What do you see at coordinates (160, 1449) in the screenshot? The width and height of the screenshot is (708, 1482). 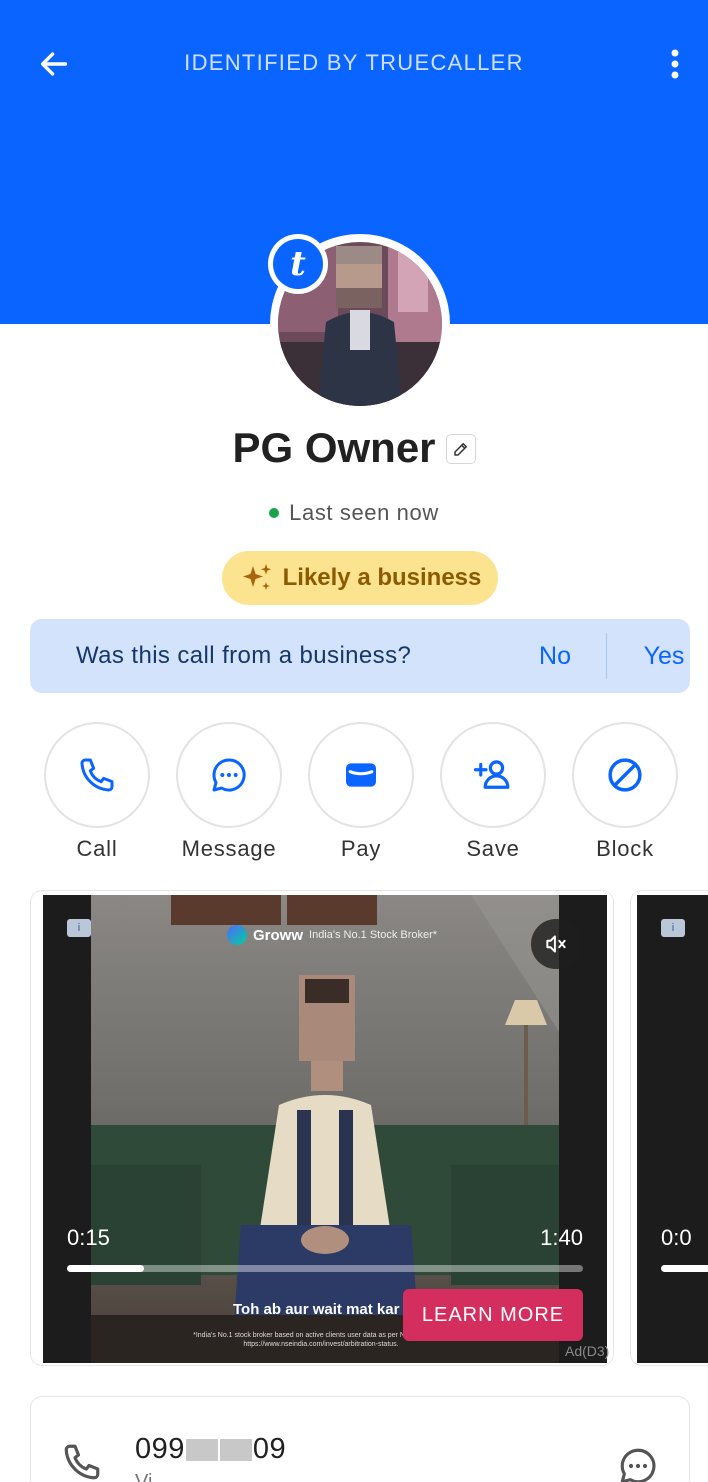 I see `phone-number-prefix: 099` at bounding box center [160, 1449].